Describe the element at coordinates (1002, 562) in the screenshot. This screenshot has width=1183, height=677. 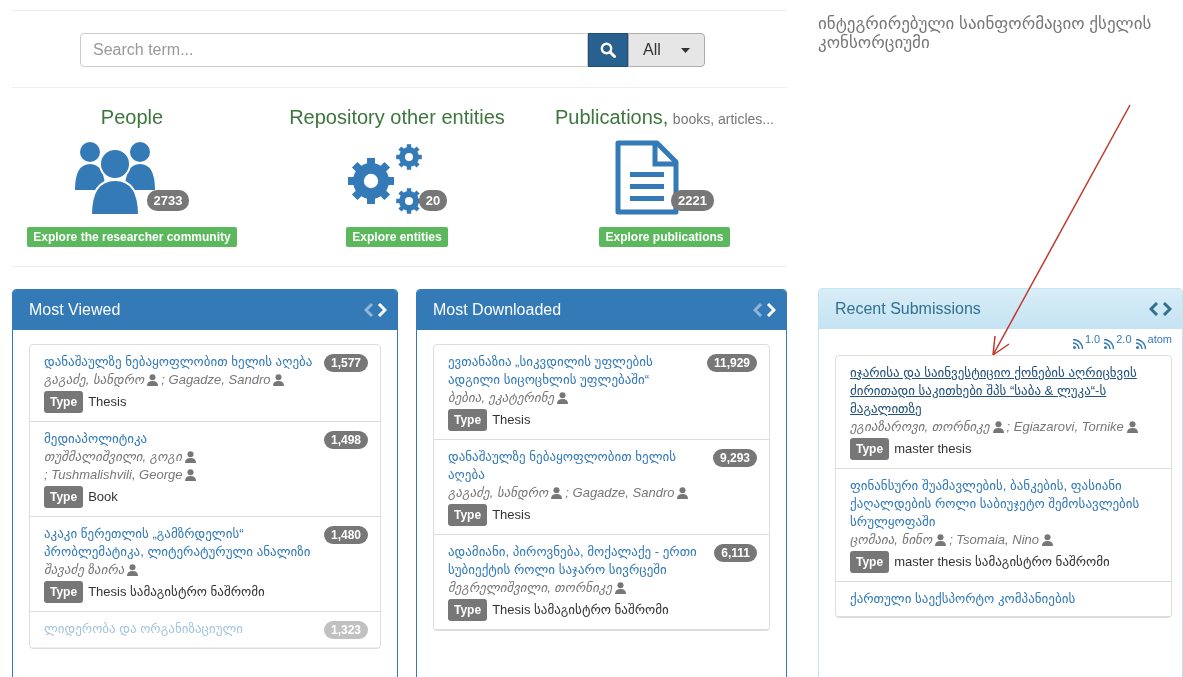
I see `type-value: master thesis სამაგისტრო ნაშრომი` at that location.